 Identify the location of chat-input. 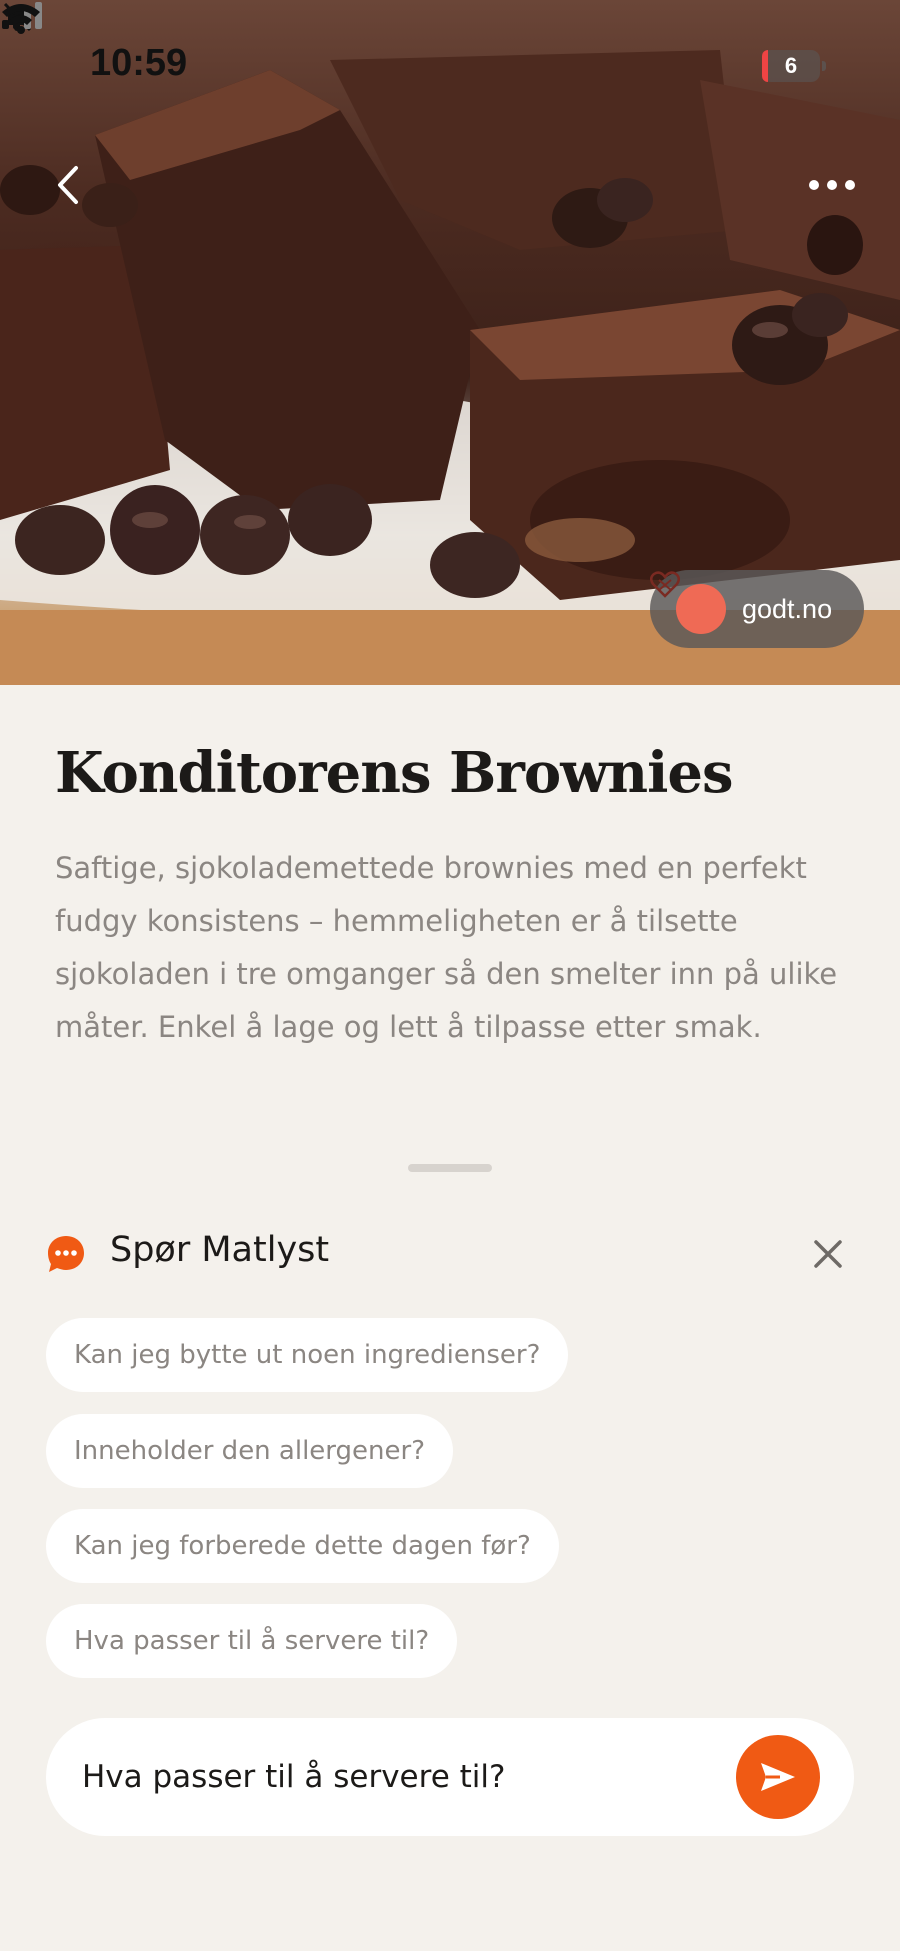
(392, 1777).